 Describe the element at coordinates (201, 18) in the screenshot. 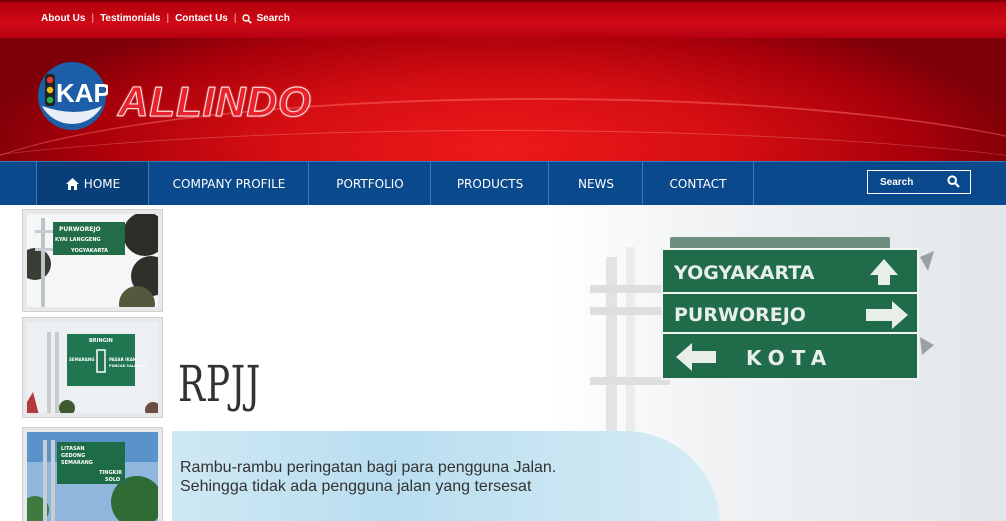

I see `contact-us-link: Contact Us` at that location.